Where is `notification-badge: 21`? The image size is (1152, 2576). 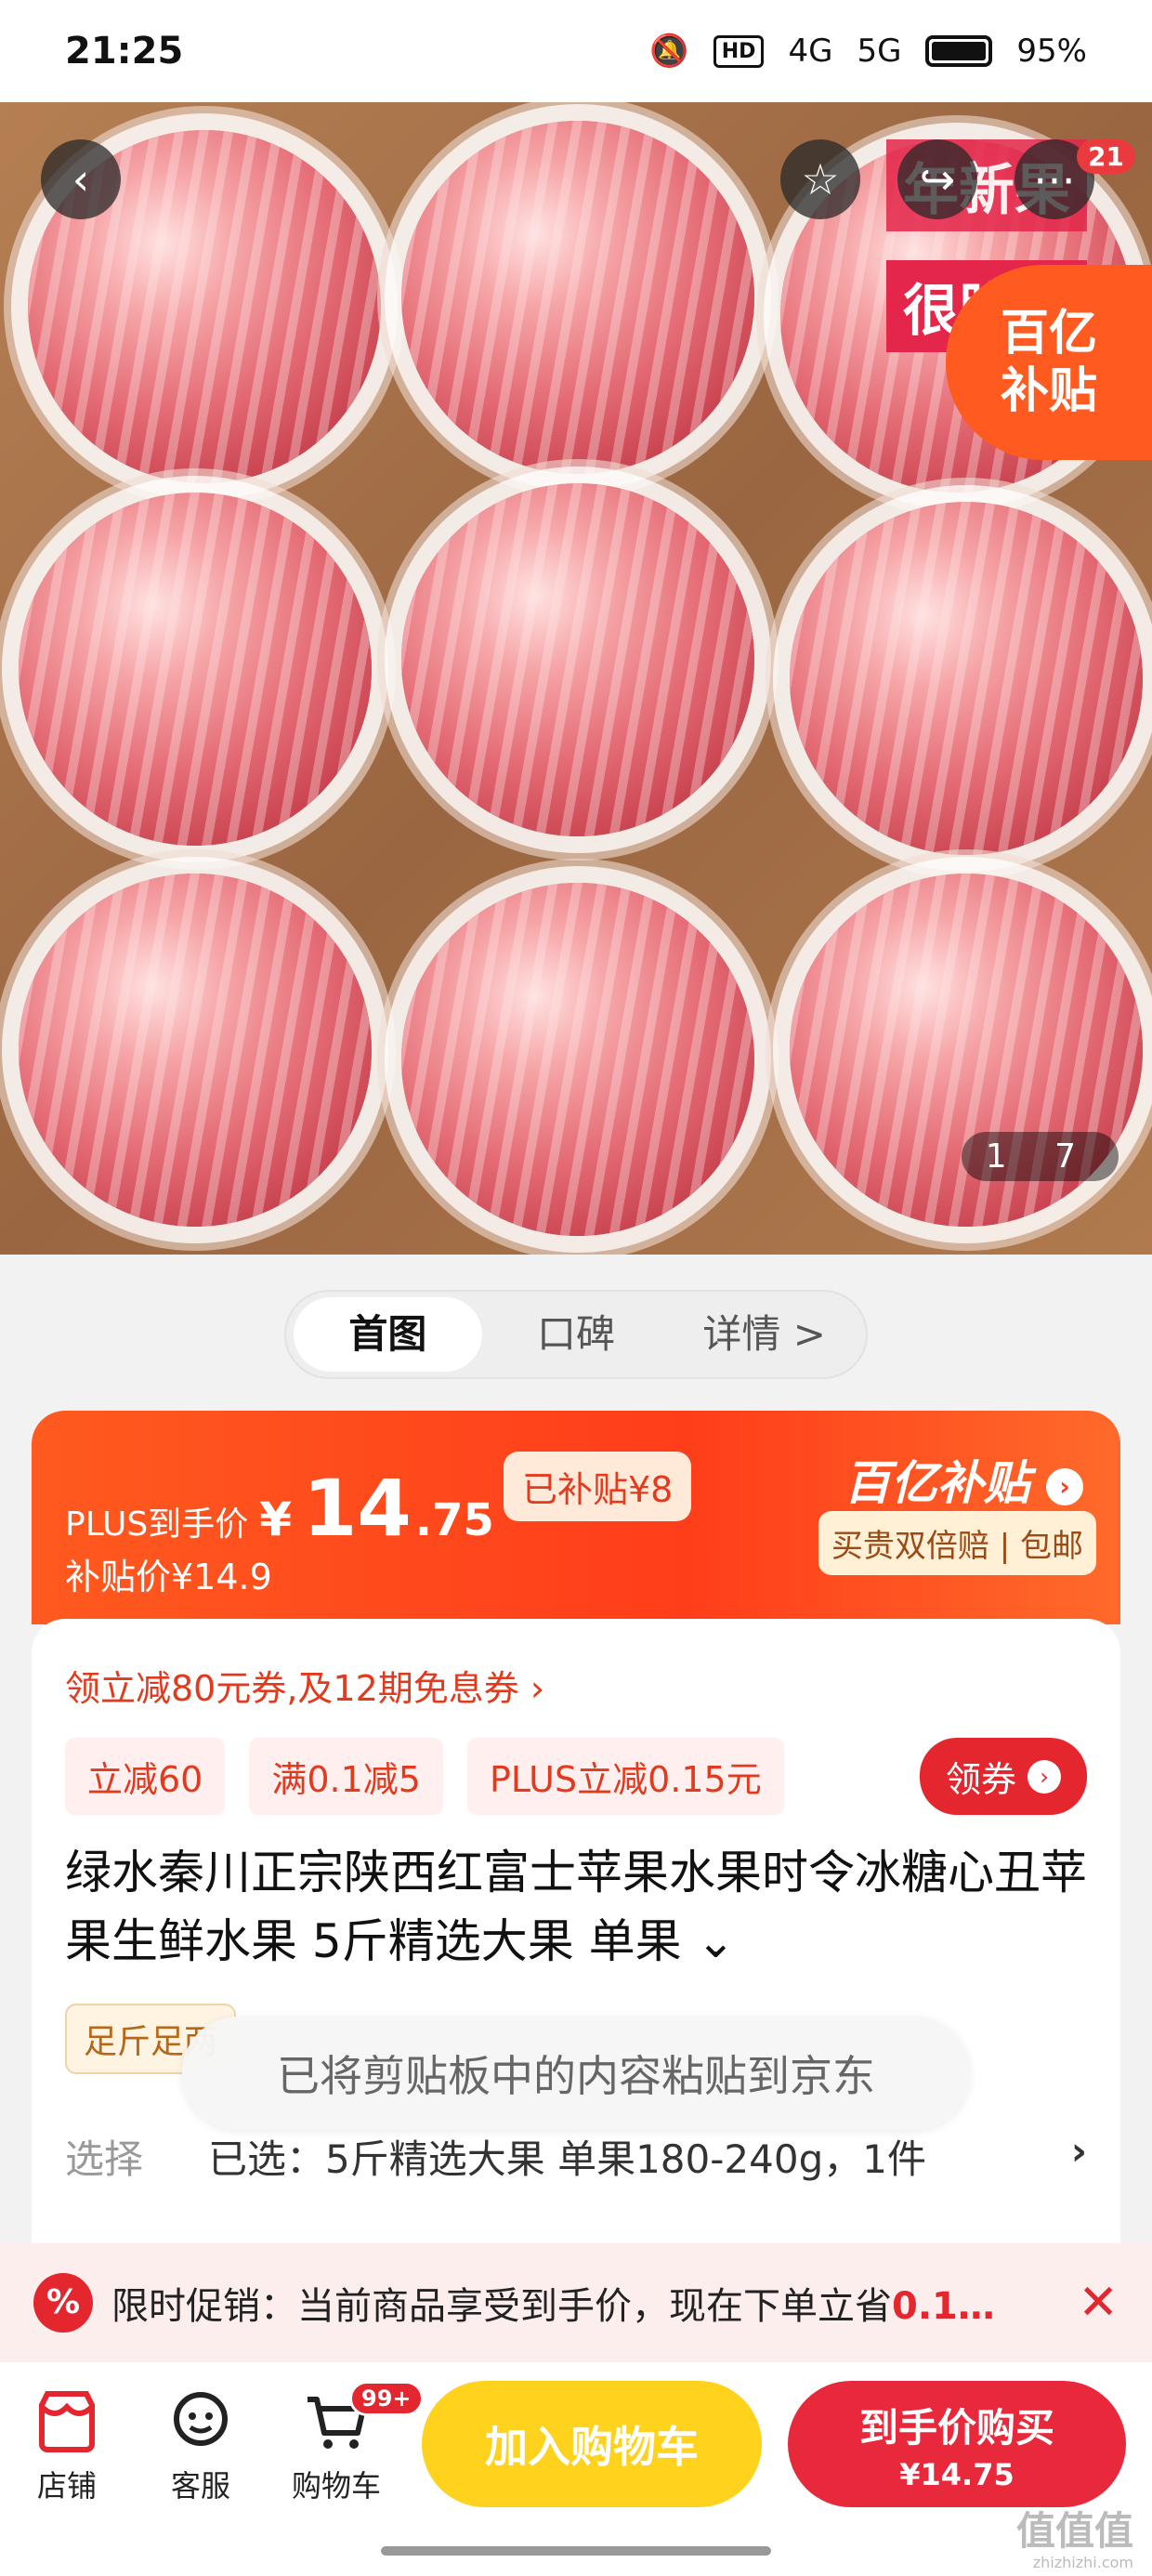 notification-badge: 21 is located at coordinates (1106, 156).